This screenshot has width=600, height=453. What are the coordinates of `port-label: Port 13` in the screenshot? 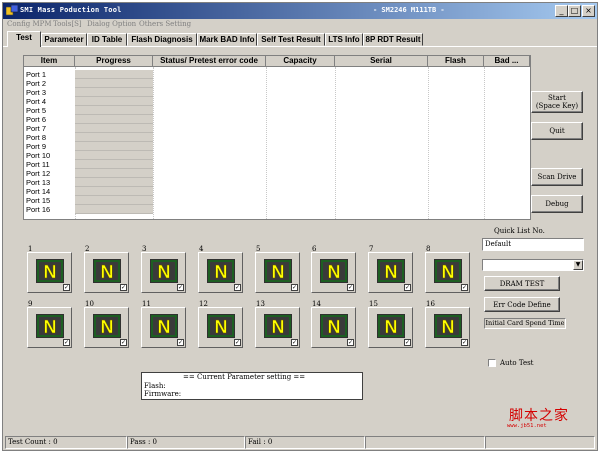 It's located at (38, 182).